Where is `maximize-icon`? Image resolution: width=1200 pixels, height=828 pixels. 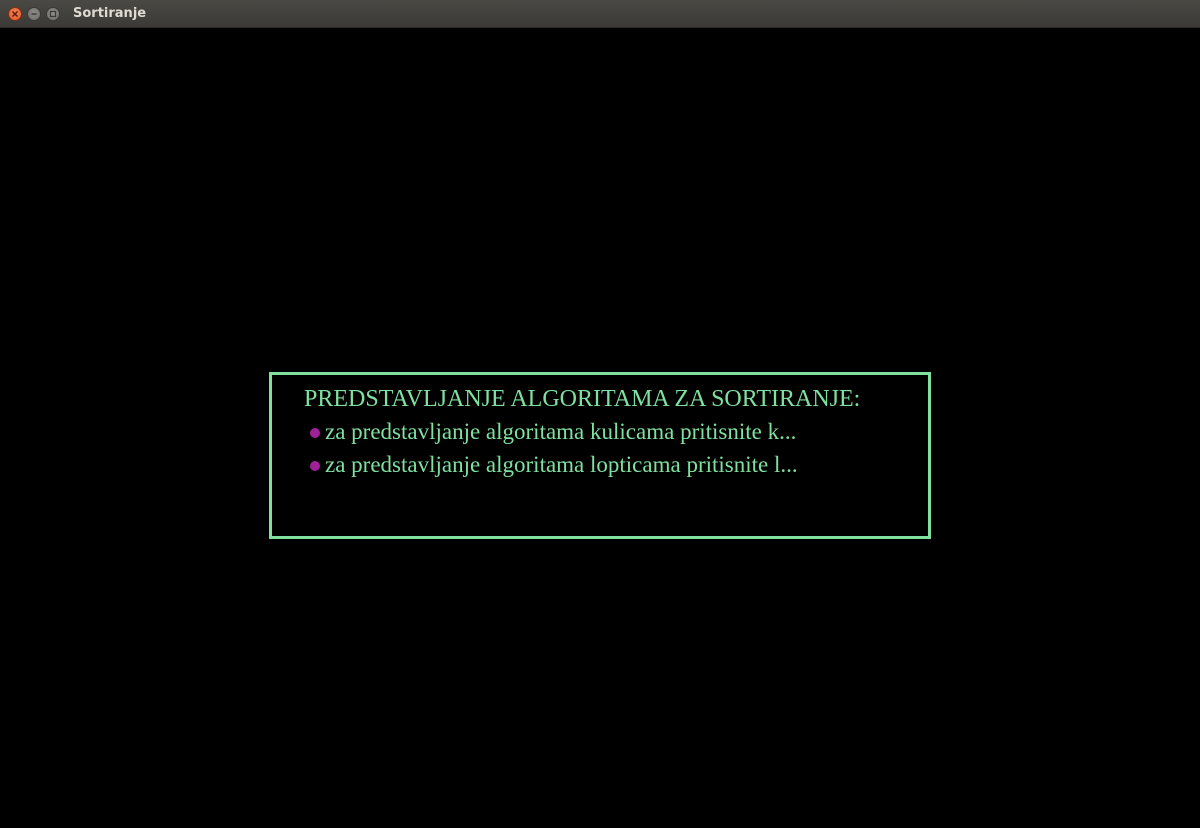
maximize-icon is located at coordinates (53, 14).